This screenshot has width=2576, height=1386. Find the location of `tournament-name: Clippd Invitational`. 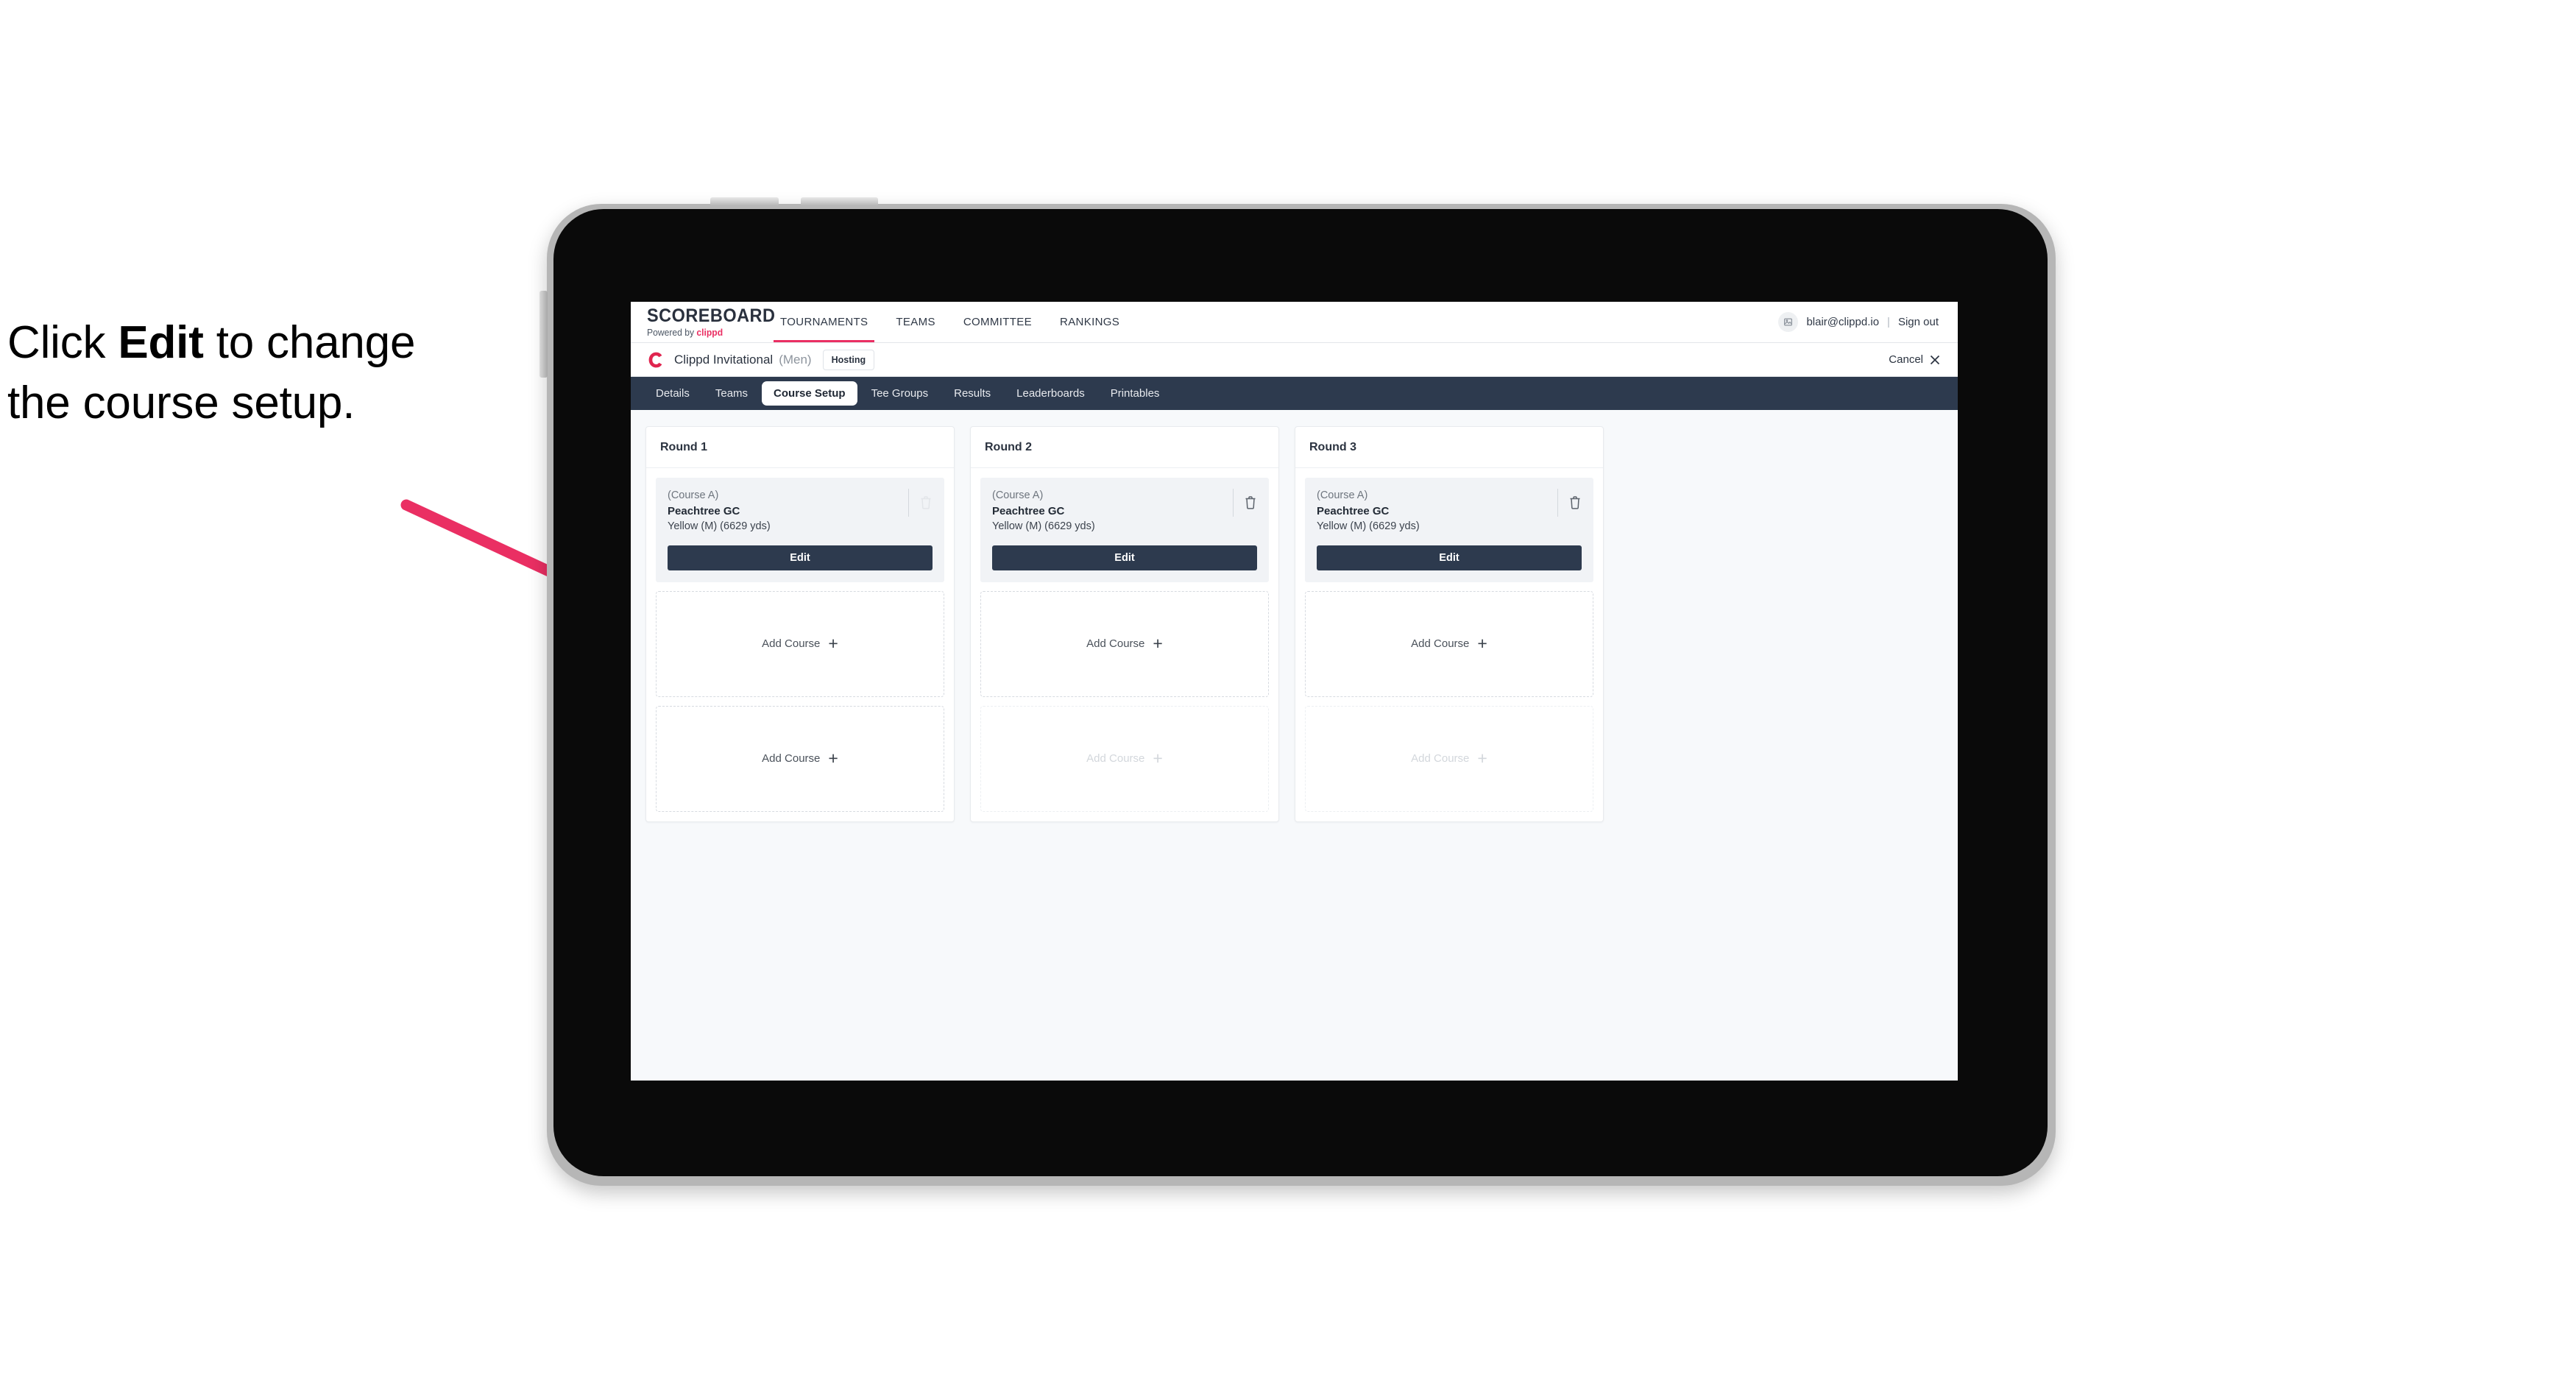

tournament-name: Clippd Invitational is located at coordinates (724, 359).